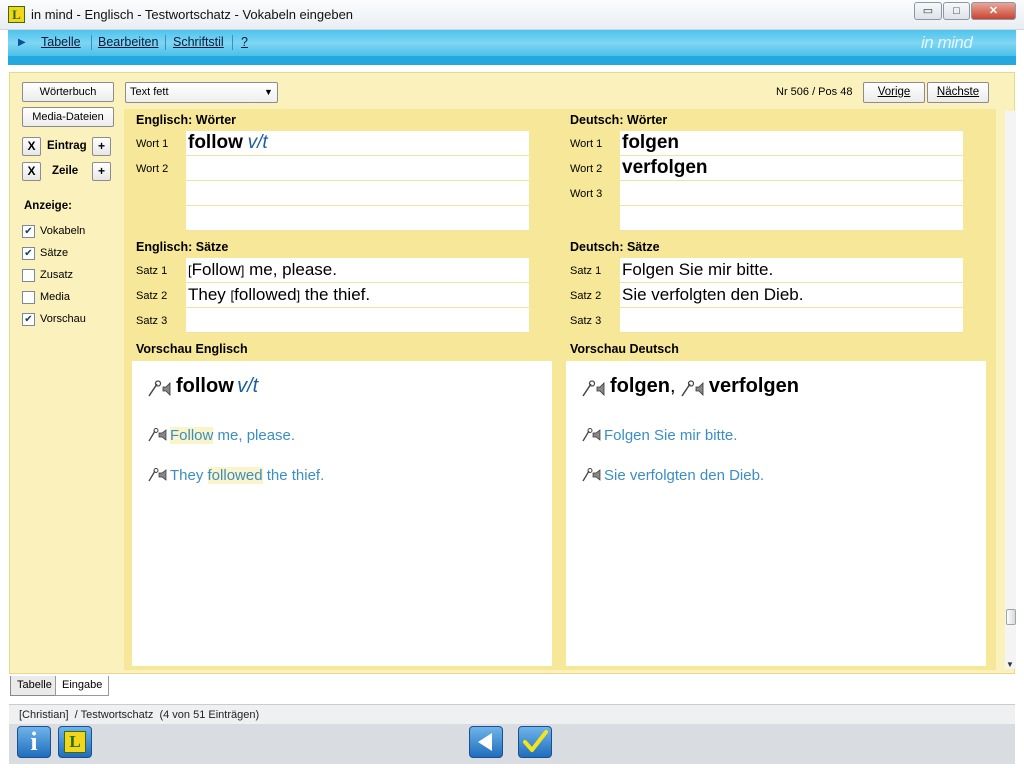 The height and width of the screenshot is (768, 1024). Describe the element at coordinates (28, 297) in the screenshot. I see `checkbox-media` at that location.